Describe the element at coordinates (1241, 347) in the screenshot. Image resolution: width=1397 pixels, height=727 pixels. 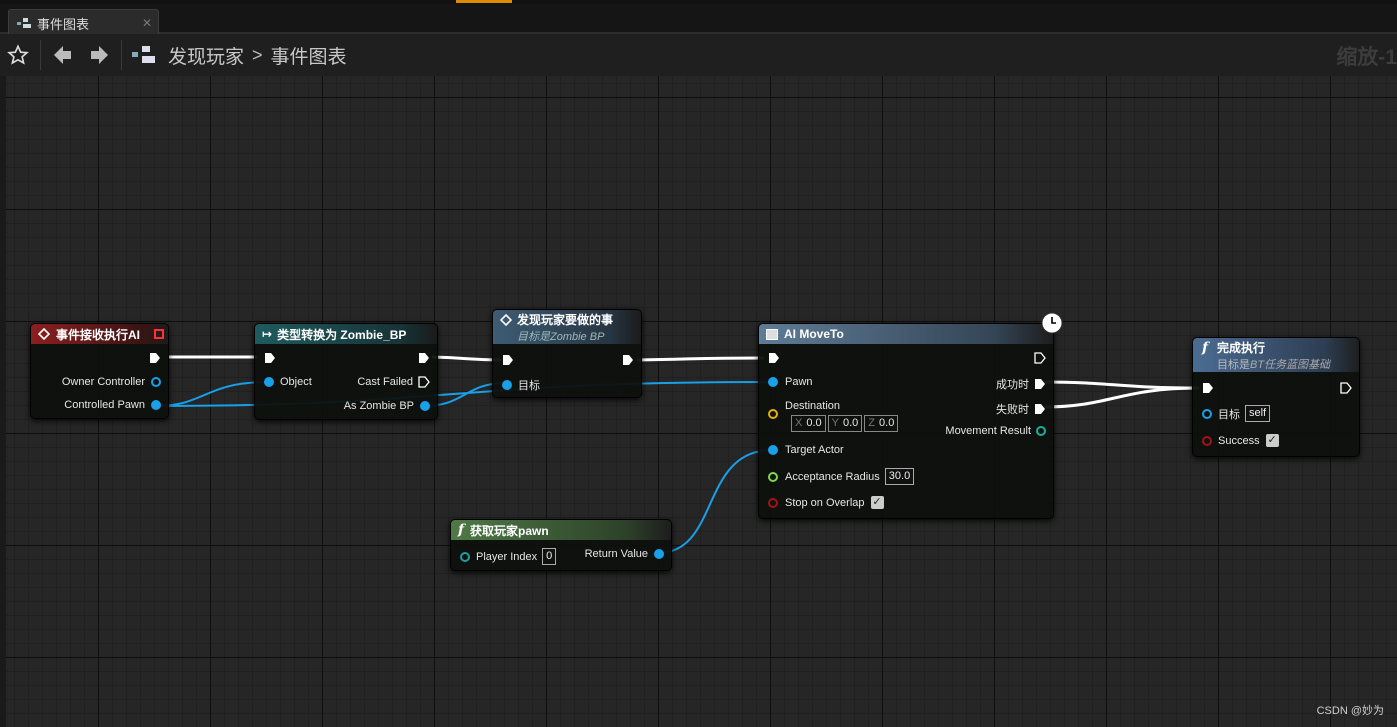
I see `node-title: 完成执行` at that location.